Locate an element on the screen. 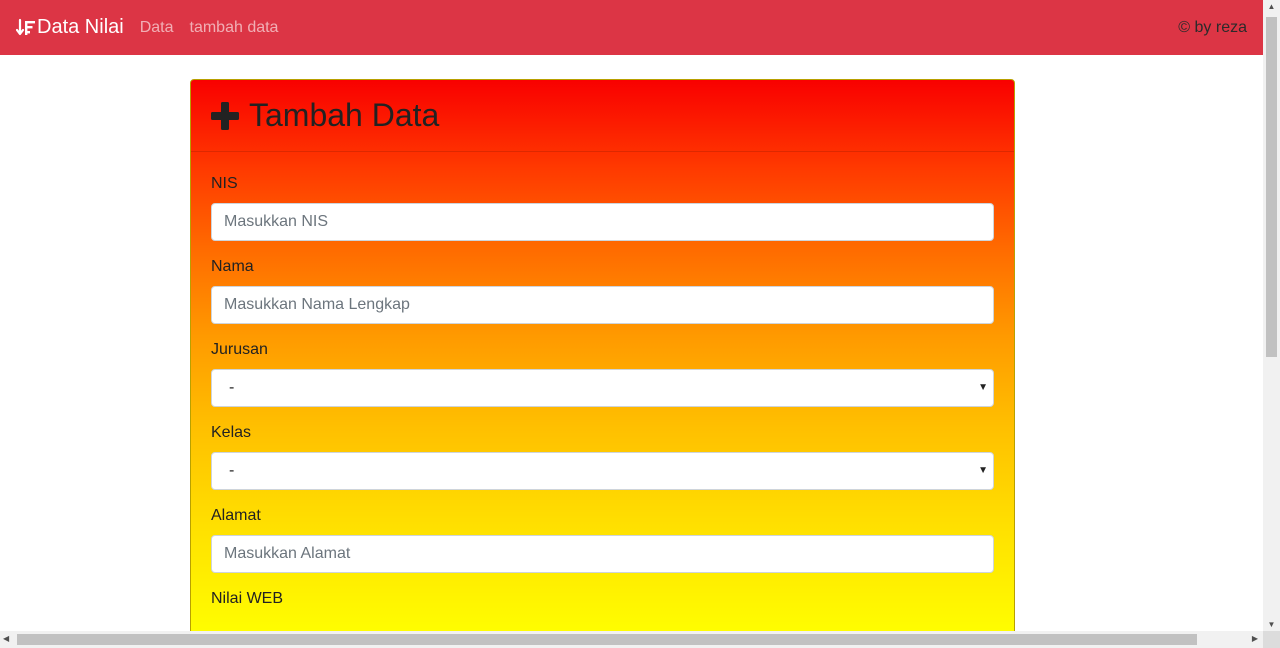 The height and width of the screenshot is (648, 1280). credit-text: © by reza is located at coordinates (1212, 27).